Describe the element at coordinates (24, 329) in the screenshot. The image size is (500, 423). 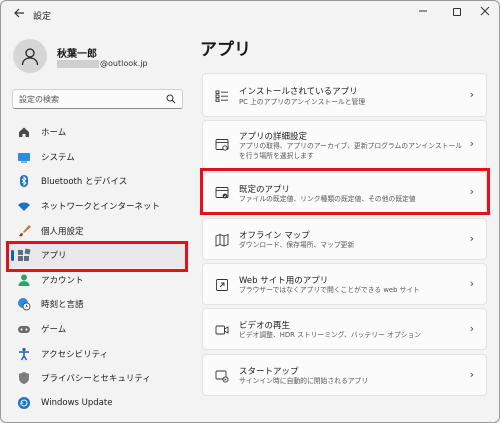
I see `gamepad-icon` at that location.